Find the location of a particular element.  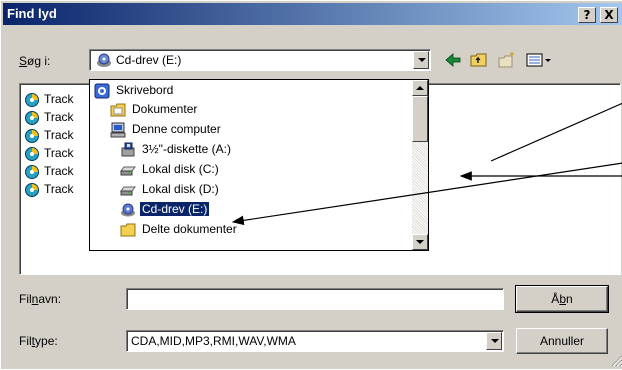

arrow-line-upper is located at coordinates (556, 132).